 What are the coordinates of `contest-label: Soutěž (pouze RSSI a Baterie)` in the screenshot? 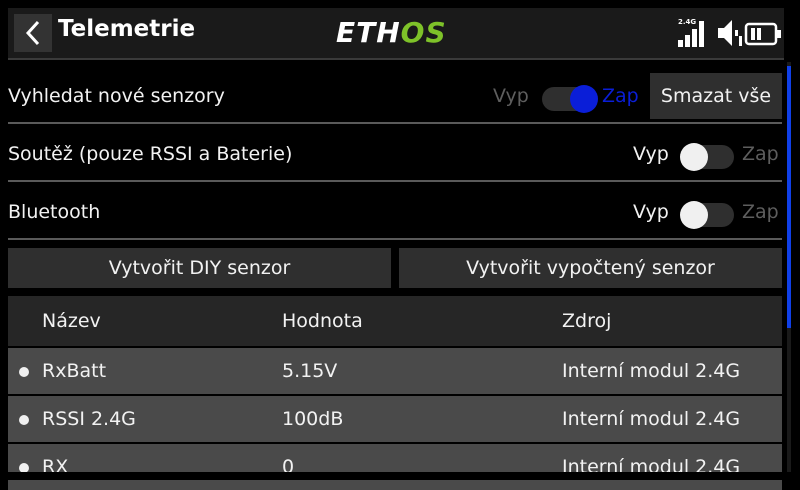 It's located at (150, 154).